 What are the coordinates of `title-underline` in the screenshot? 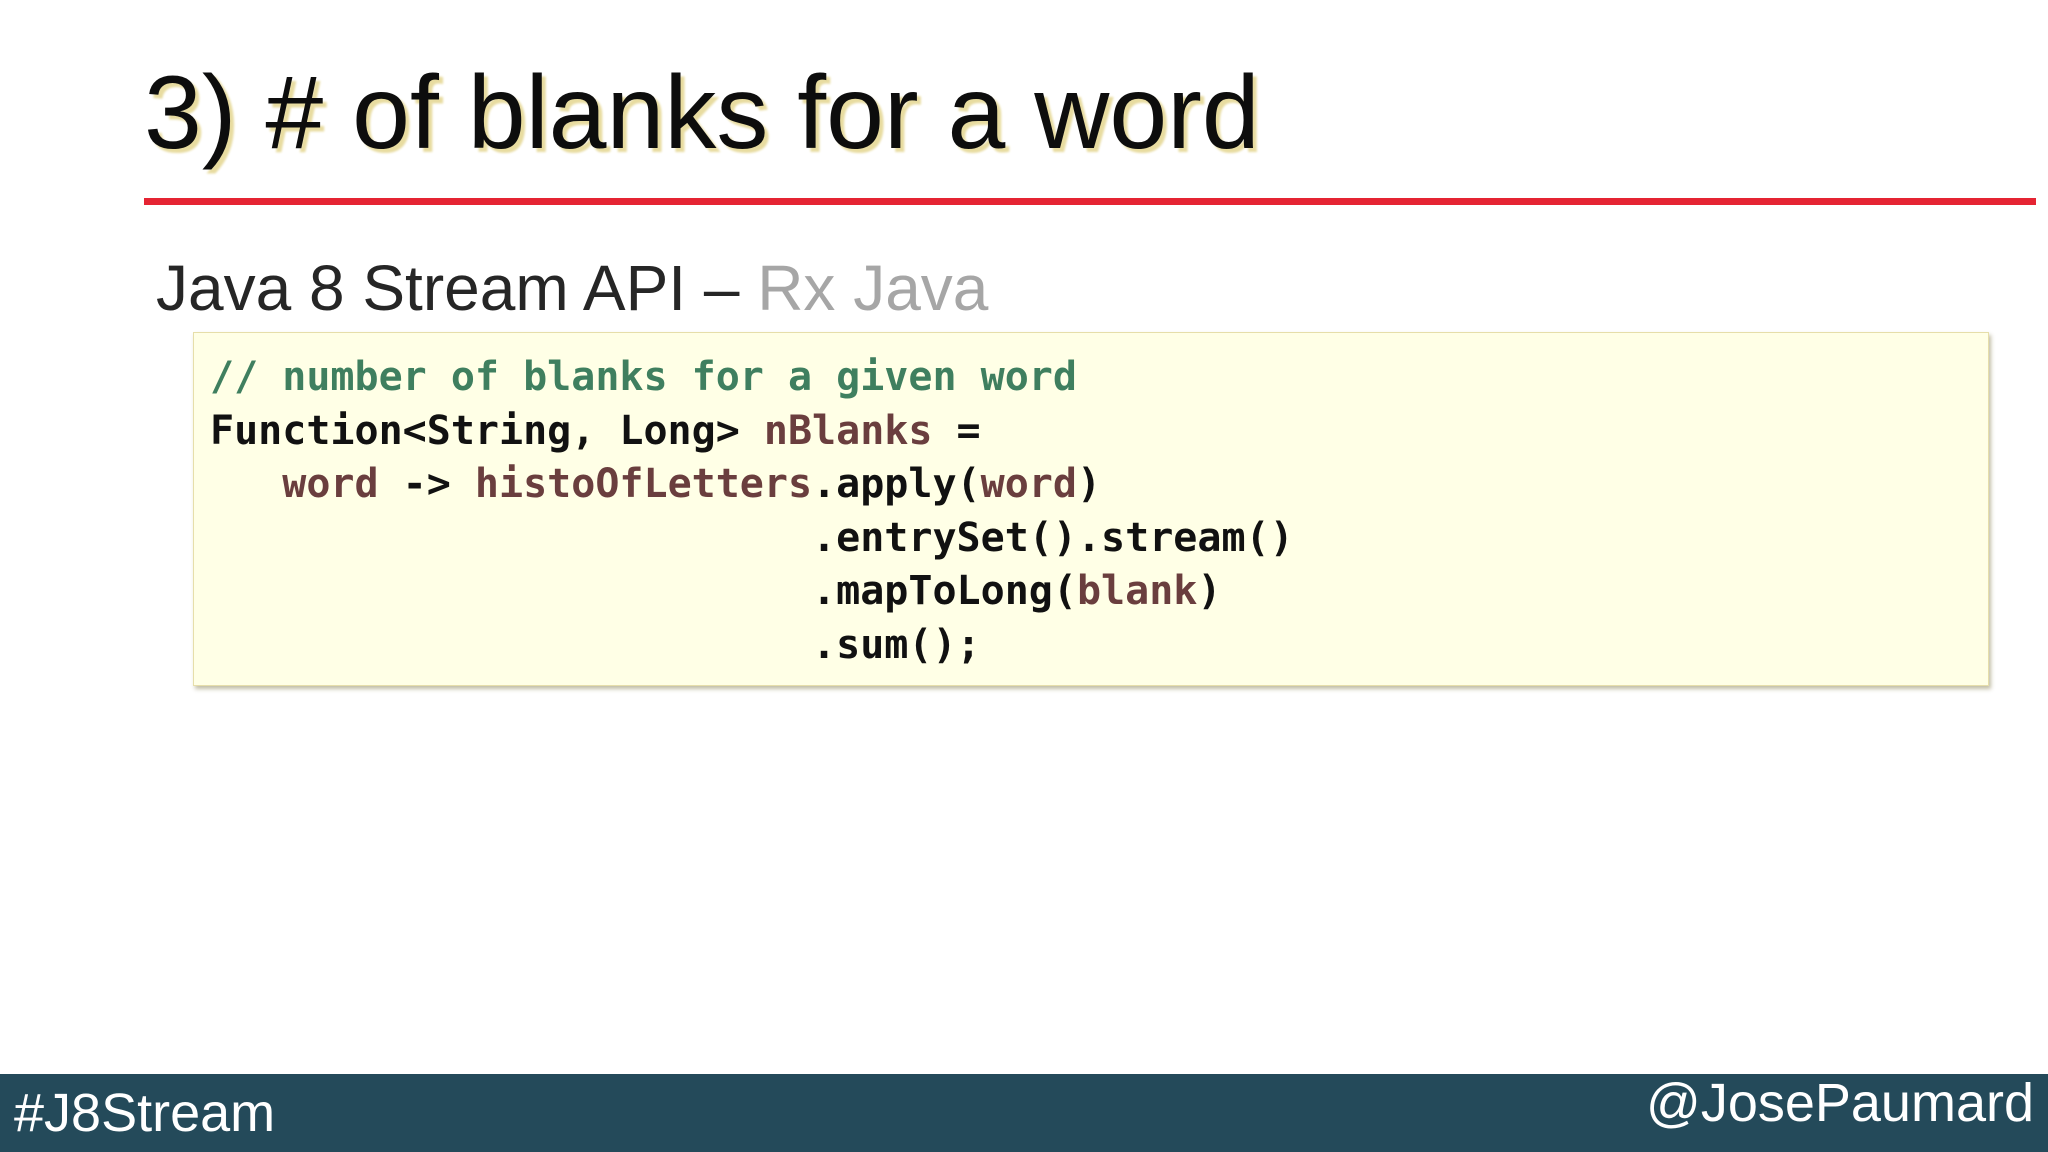 It's located at (1090, 201).